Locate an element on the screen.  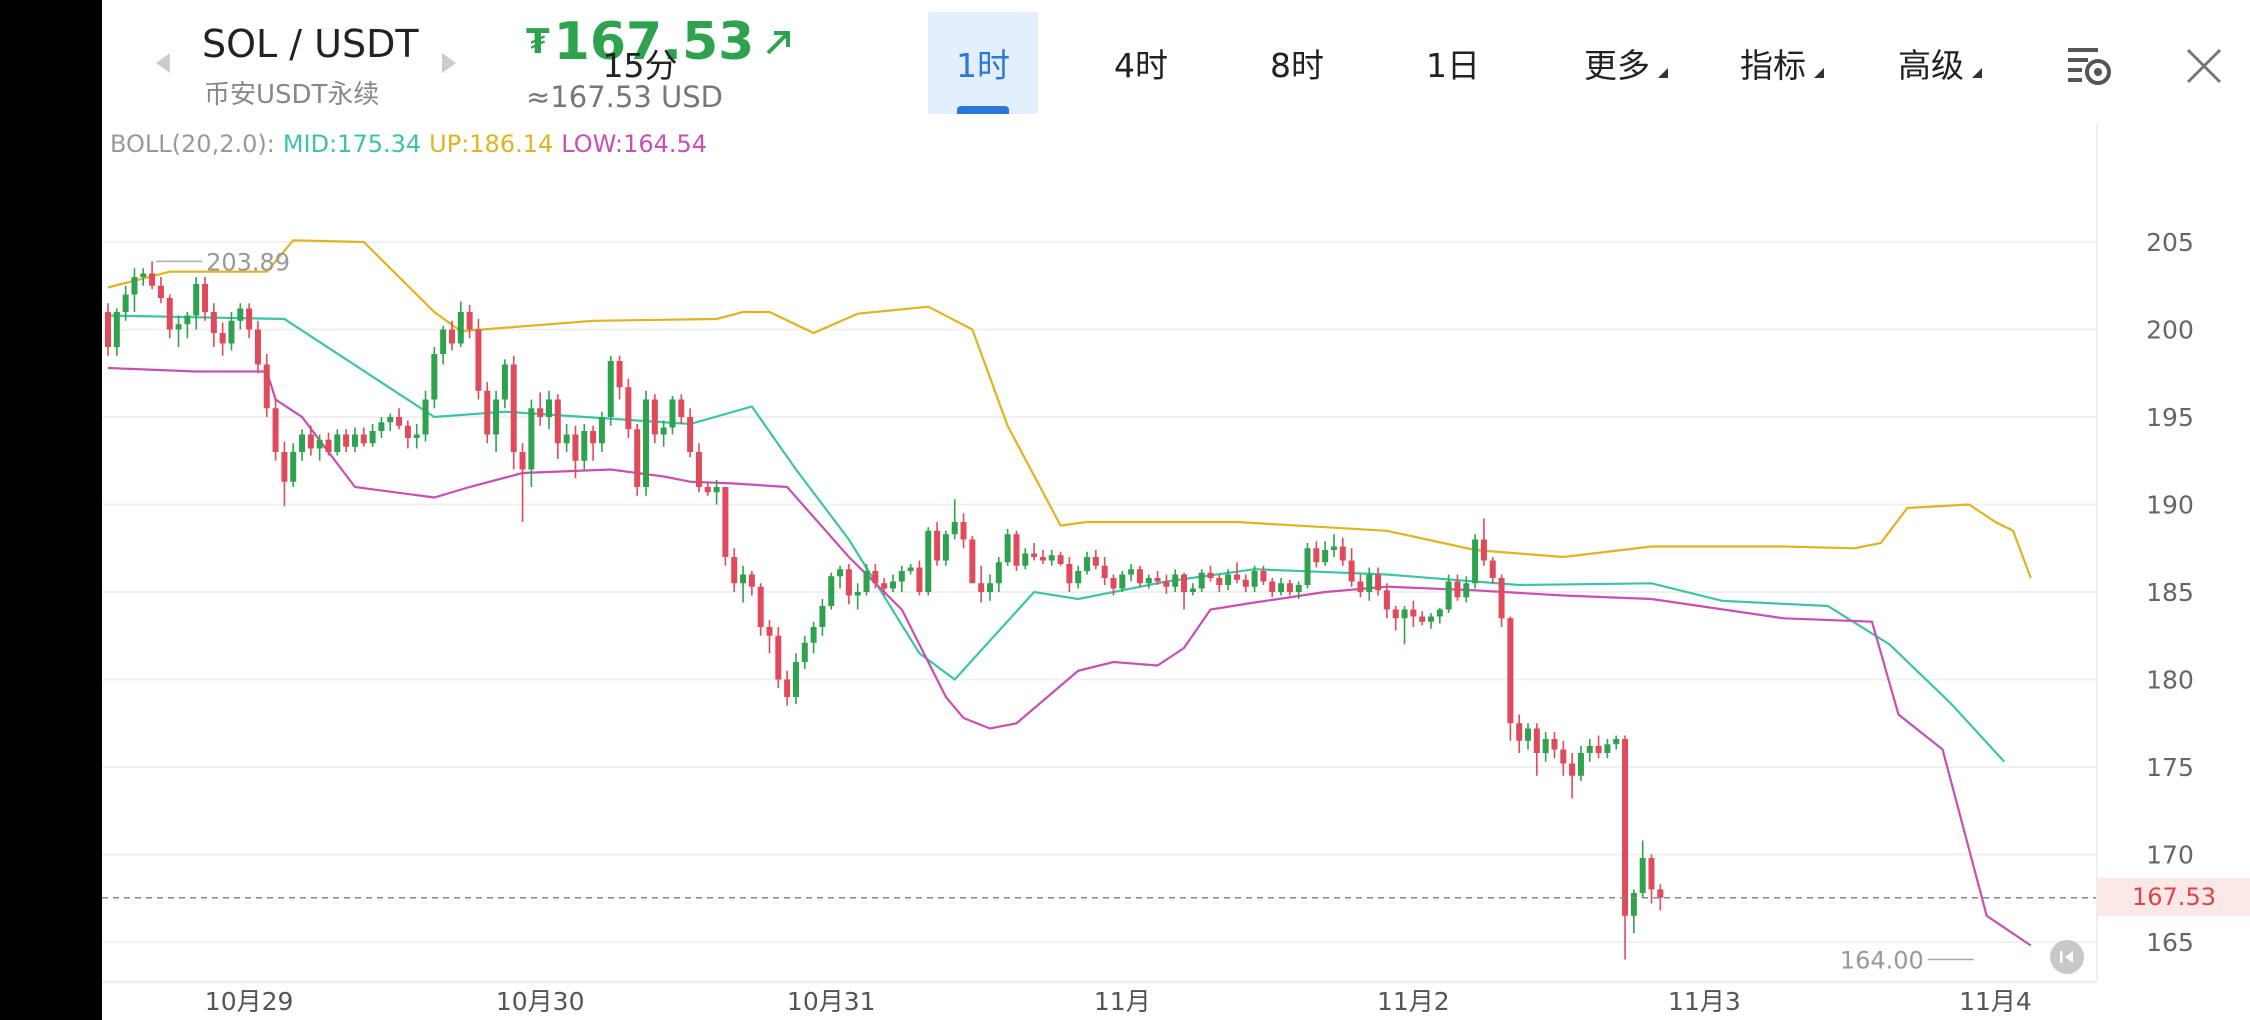
tab-label: 高级 is located at coordinates (1931, 65).